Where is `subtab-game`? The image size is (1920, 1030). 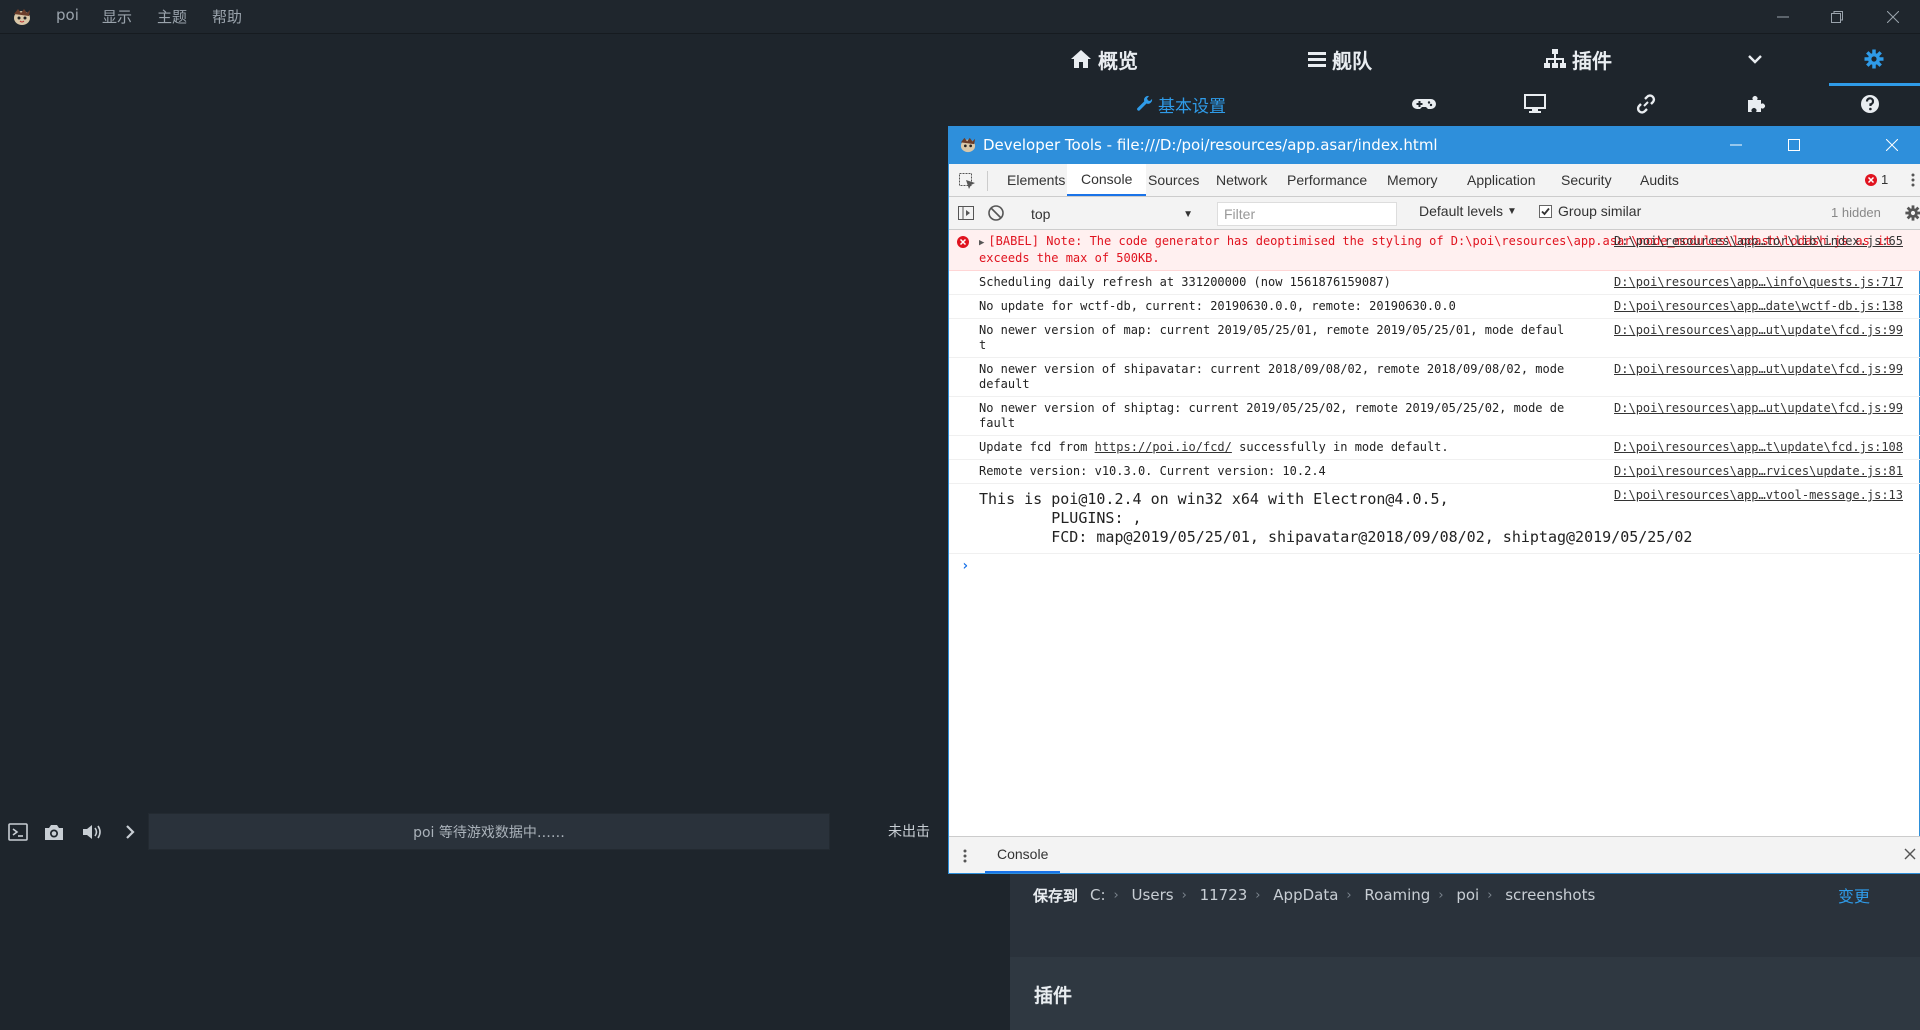
subtab-game is located at coordinates (1424, 104).